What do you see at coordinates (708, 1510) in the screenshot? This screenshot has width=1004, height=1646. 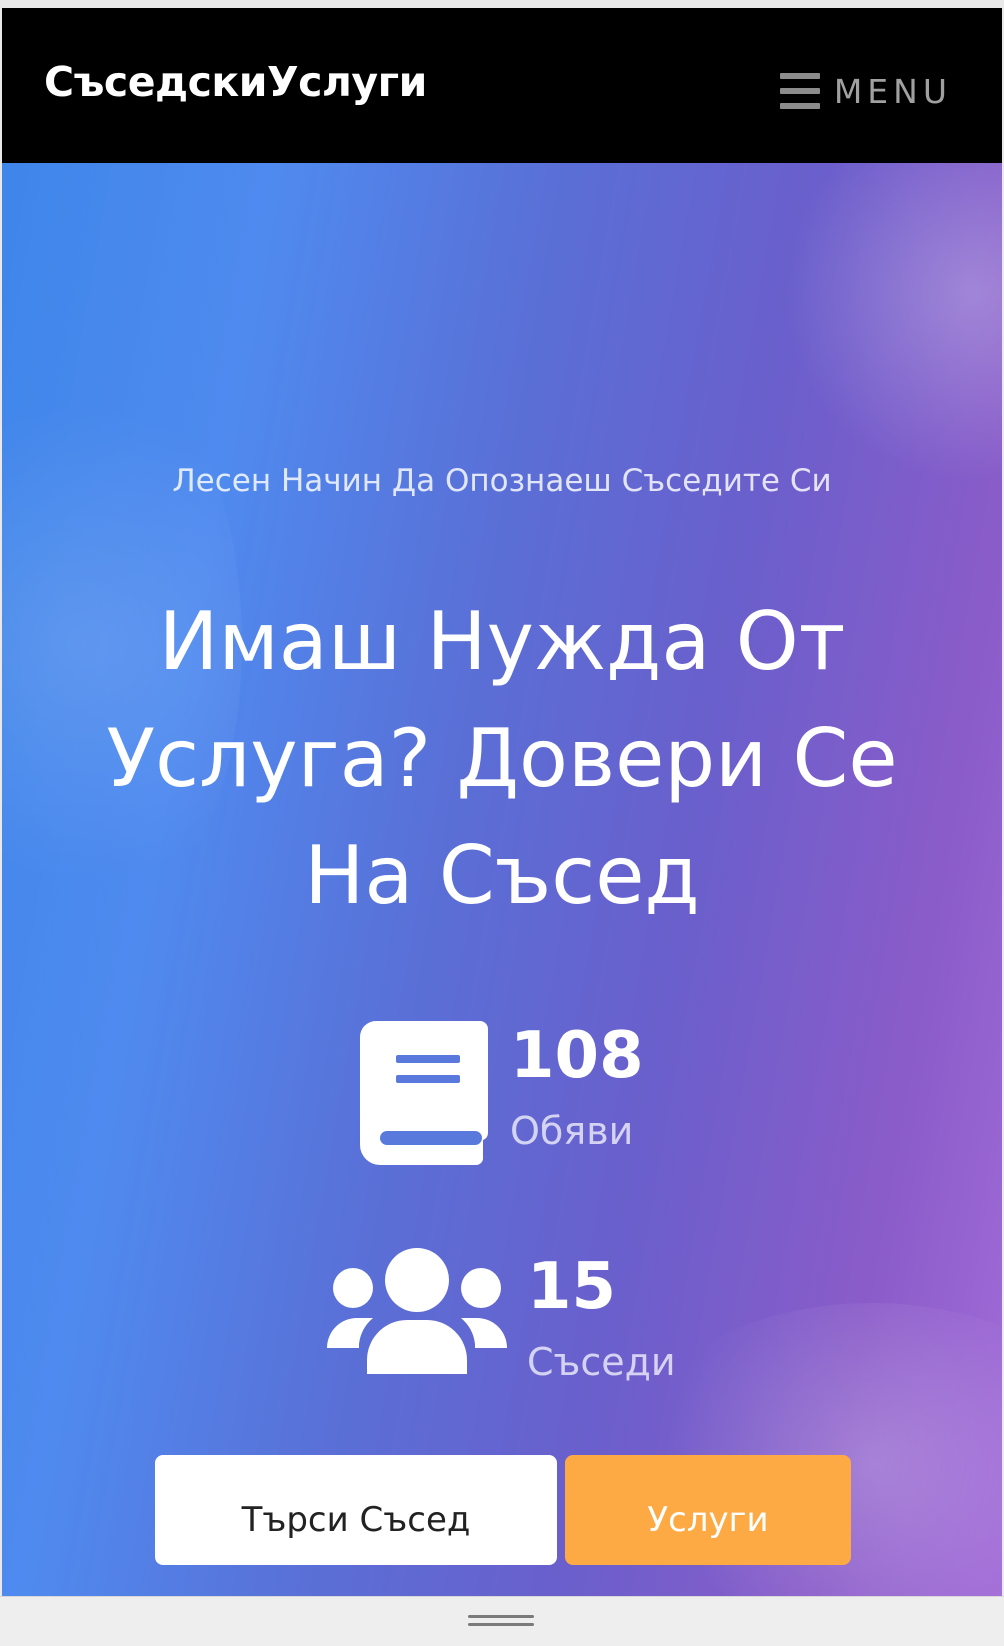 I see `services-button: Услуги` at bounding box center [708, 1510].